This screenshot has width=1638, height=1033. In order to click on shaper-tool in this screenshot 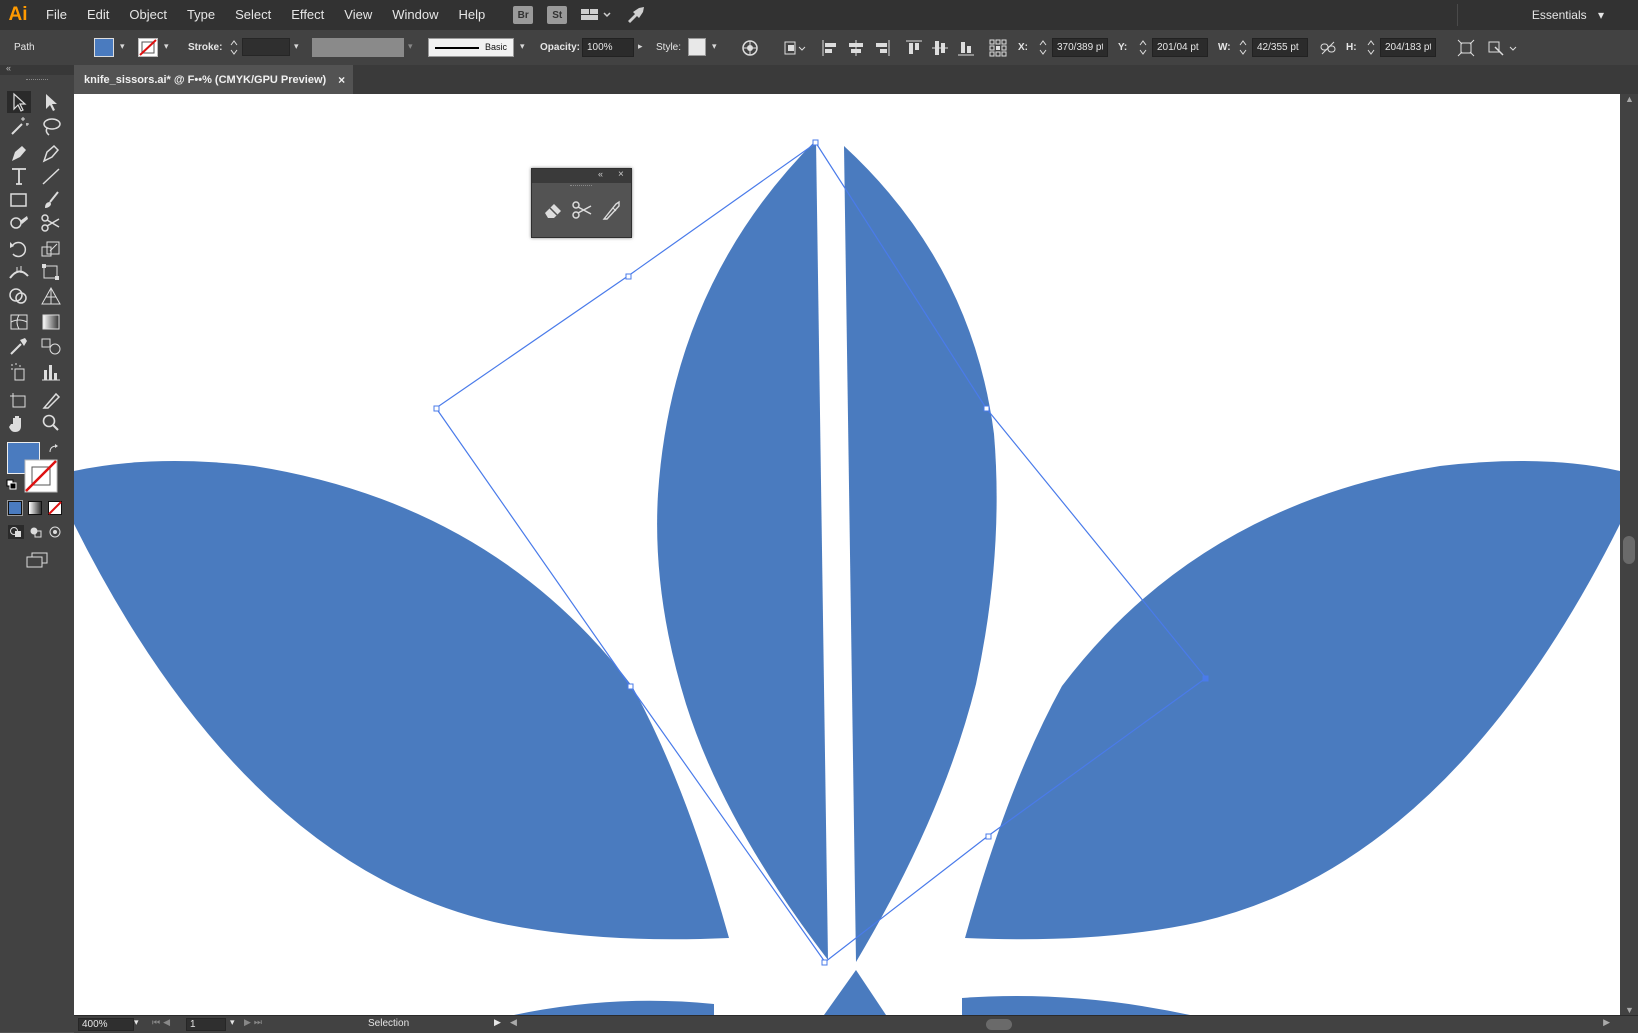, I will do `click(19, 223)`.